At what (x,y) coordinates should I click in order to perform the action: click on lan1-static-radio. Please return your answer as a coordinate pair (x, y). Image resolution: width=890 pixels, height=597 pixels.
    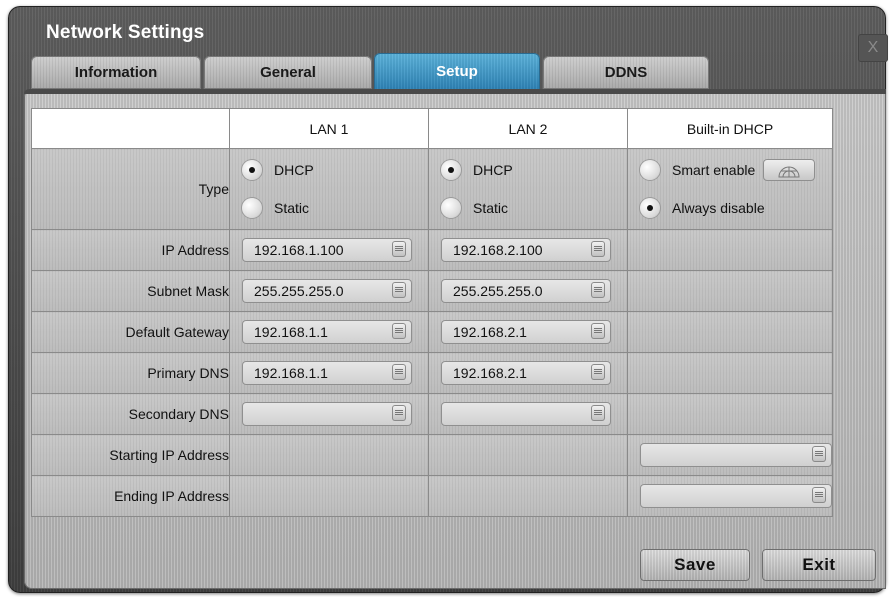
    Looking at the image, I should click on (252, 208).